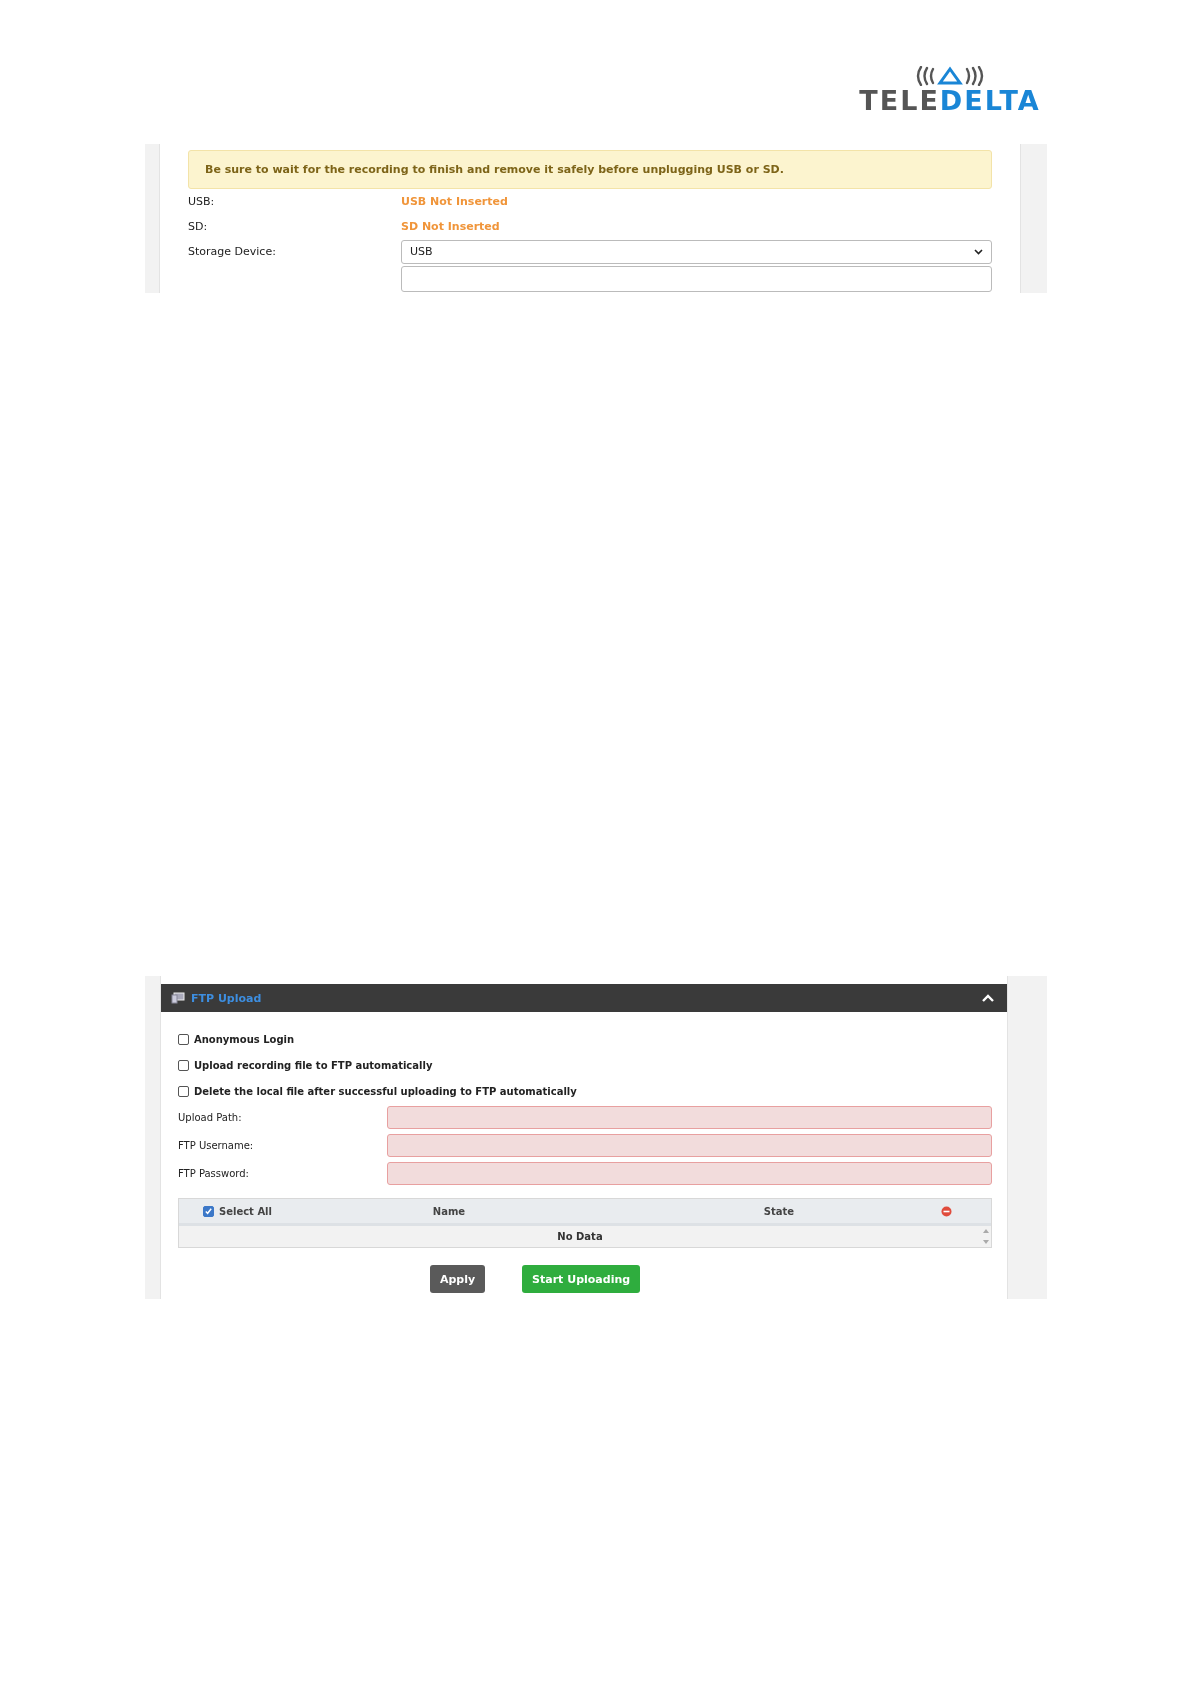 This screenshot has height=1685, width=1192. I want to click on status-value: SD Not Inserted, so click(450, 226).